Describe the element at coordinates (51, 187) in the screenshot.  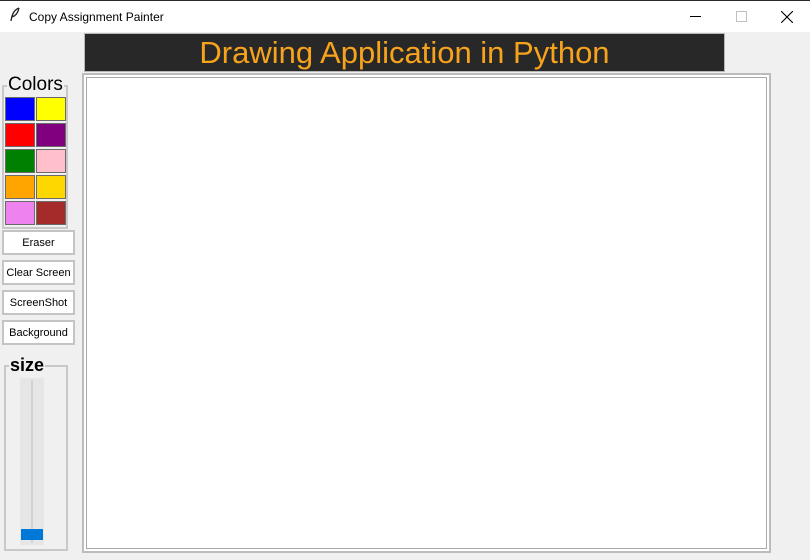
I see `swatch-gold` at that location.